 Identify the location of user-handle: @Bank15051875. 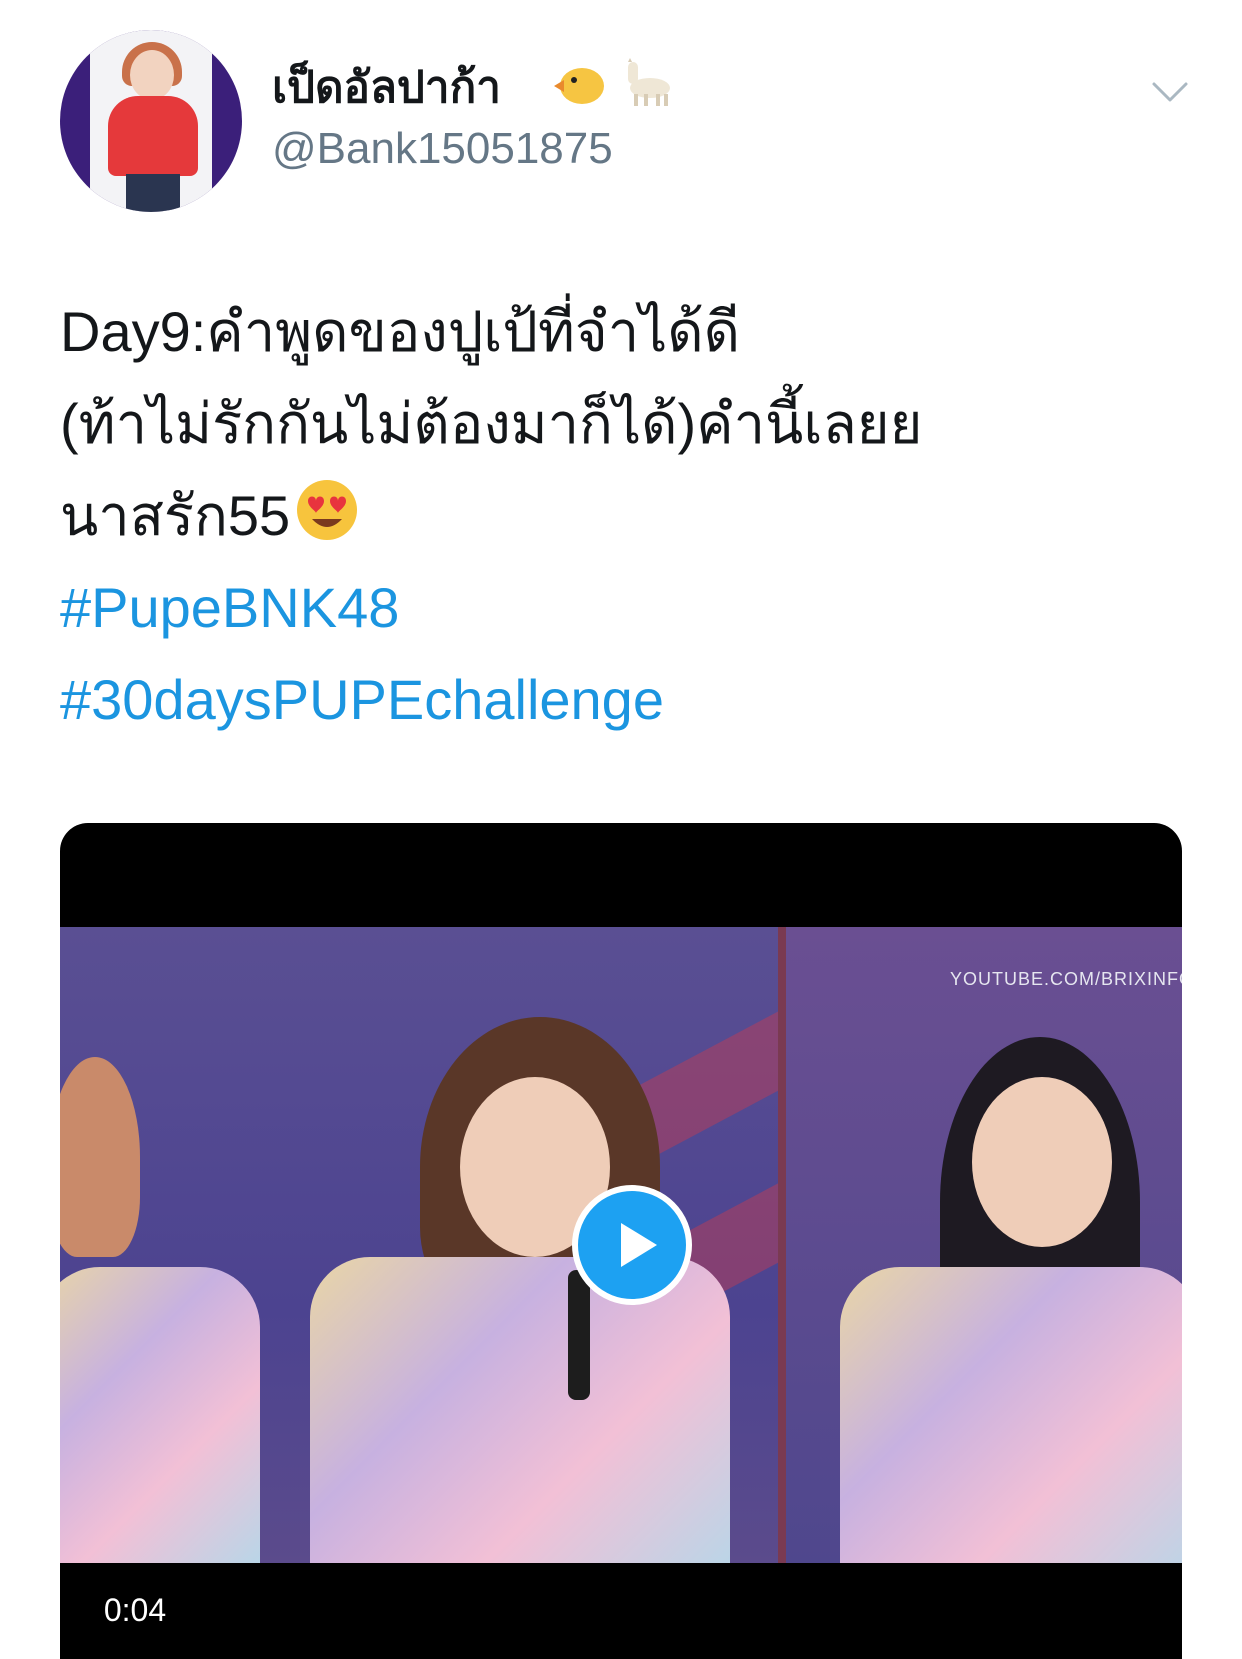
(442, 149).